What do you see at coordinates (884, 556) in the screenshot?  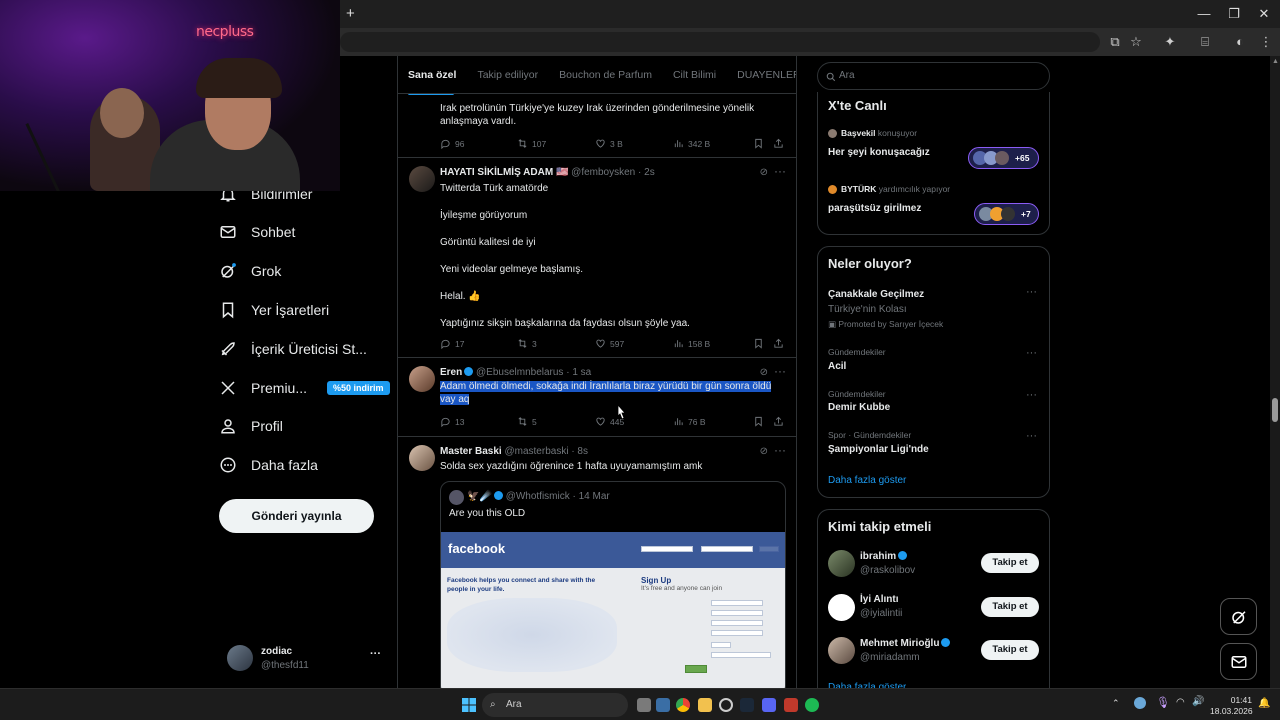 I see `user-name-line: ibrahim` at bounding box center [884, 556].